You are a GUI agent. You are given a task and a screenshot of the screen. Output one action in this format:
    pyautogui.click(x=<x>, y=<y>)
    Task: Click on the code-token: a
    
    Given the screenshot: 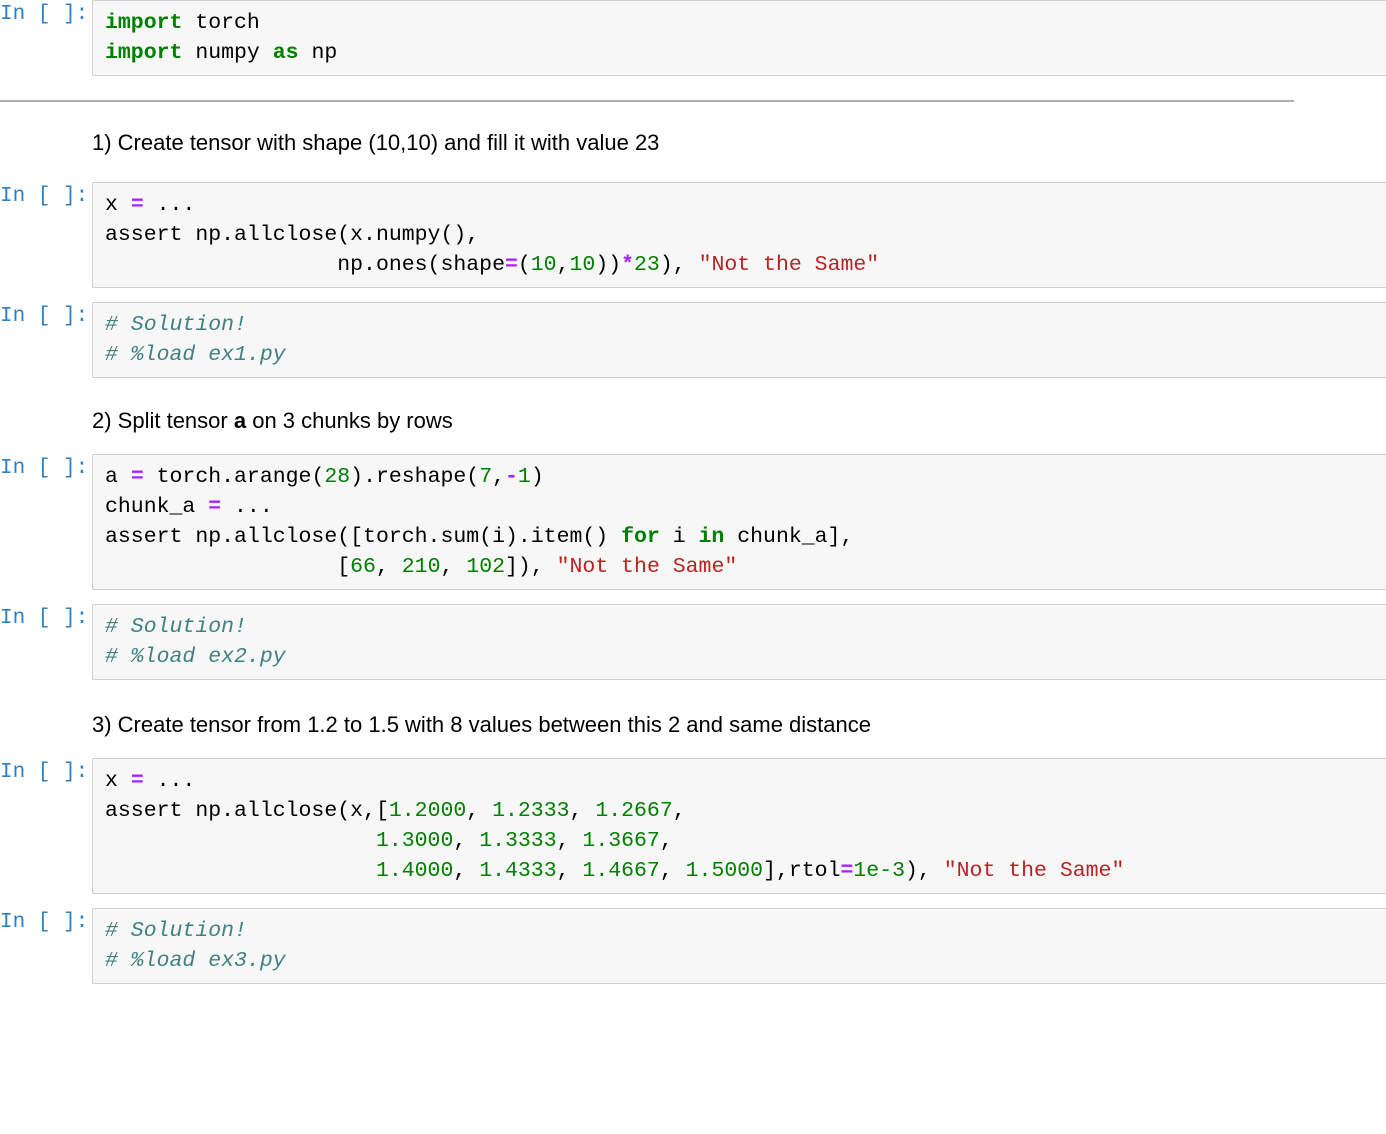 What is the action you would take?
    pyautogui.click(x=118, y=477)
    